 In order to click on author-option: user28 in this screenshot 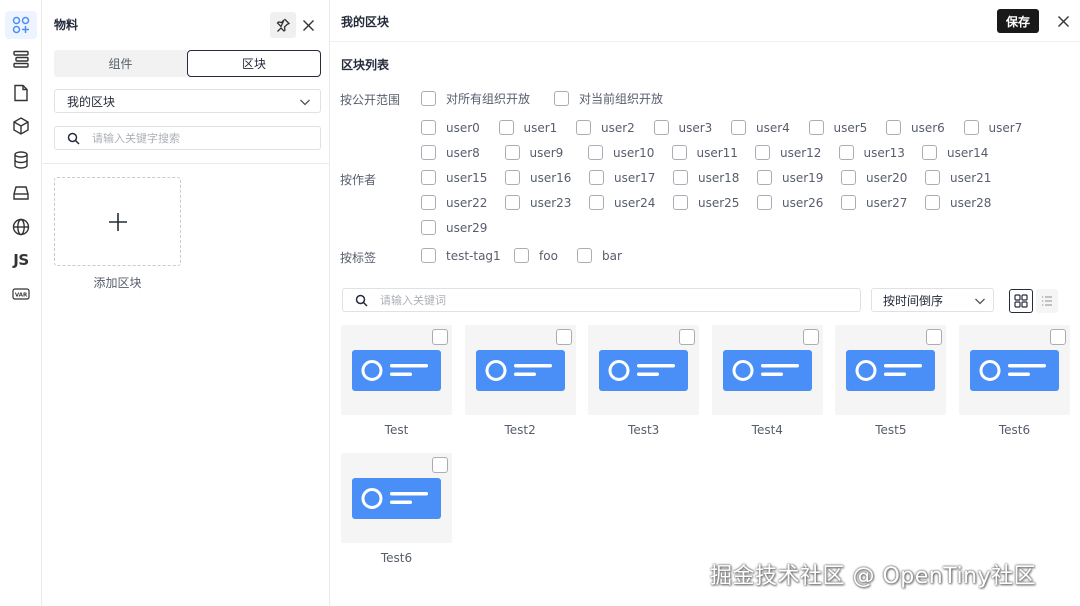, I will do `click(958, 202)`.